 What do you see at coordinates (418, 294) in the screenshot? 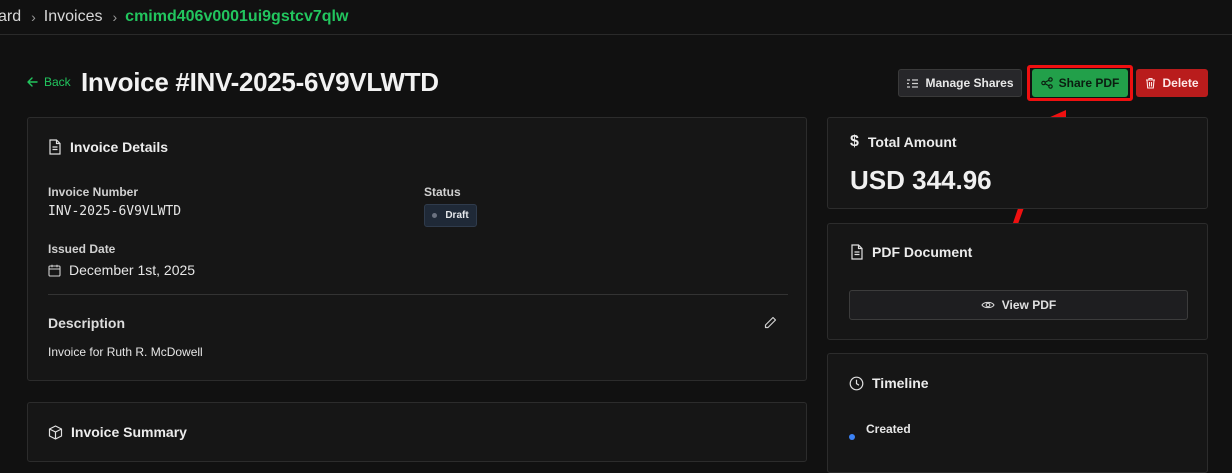
I see `divider` at bounding box center [418, 294].